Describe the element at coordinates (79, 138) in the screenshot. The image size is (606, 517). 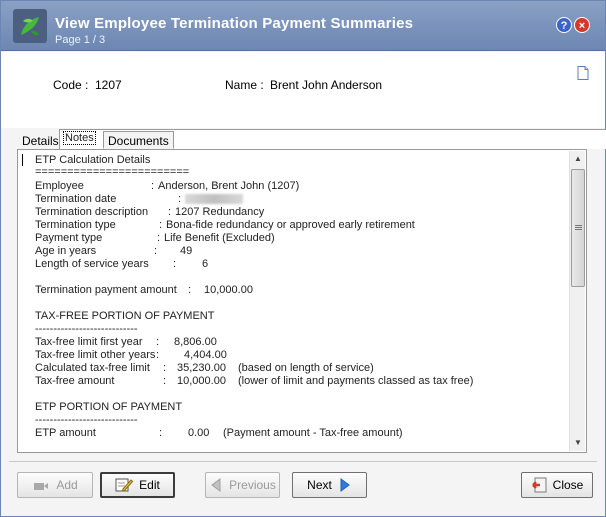
I see `tab-notes-label: Notes` at that location.